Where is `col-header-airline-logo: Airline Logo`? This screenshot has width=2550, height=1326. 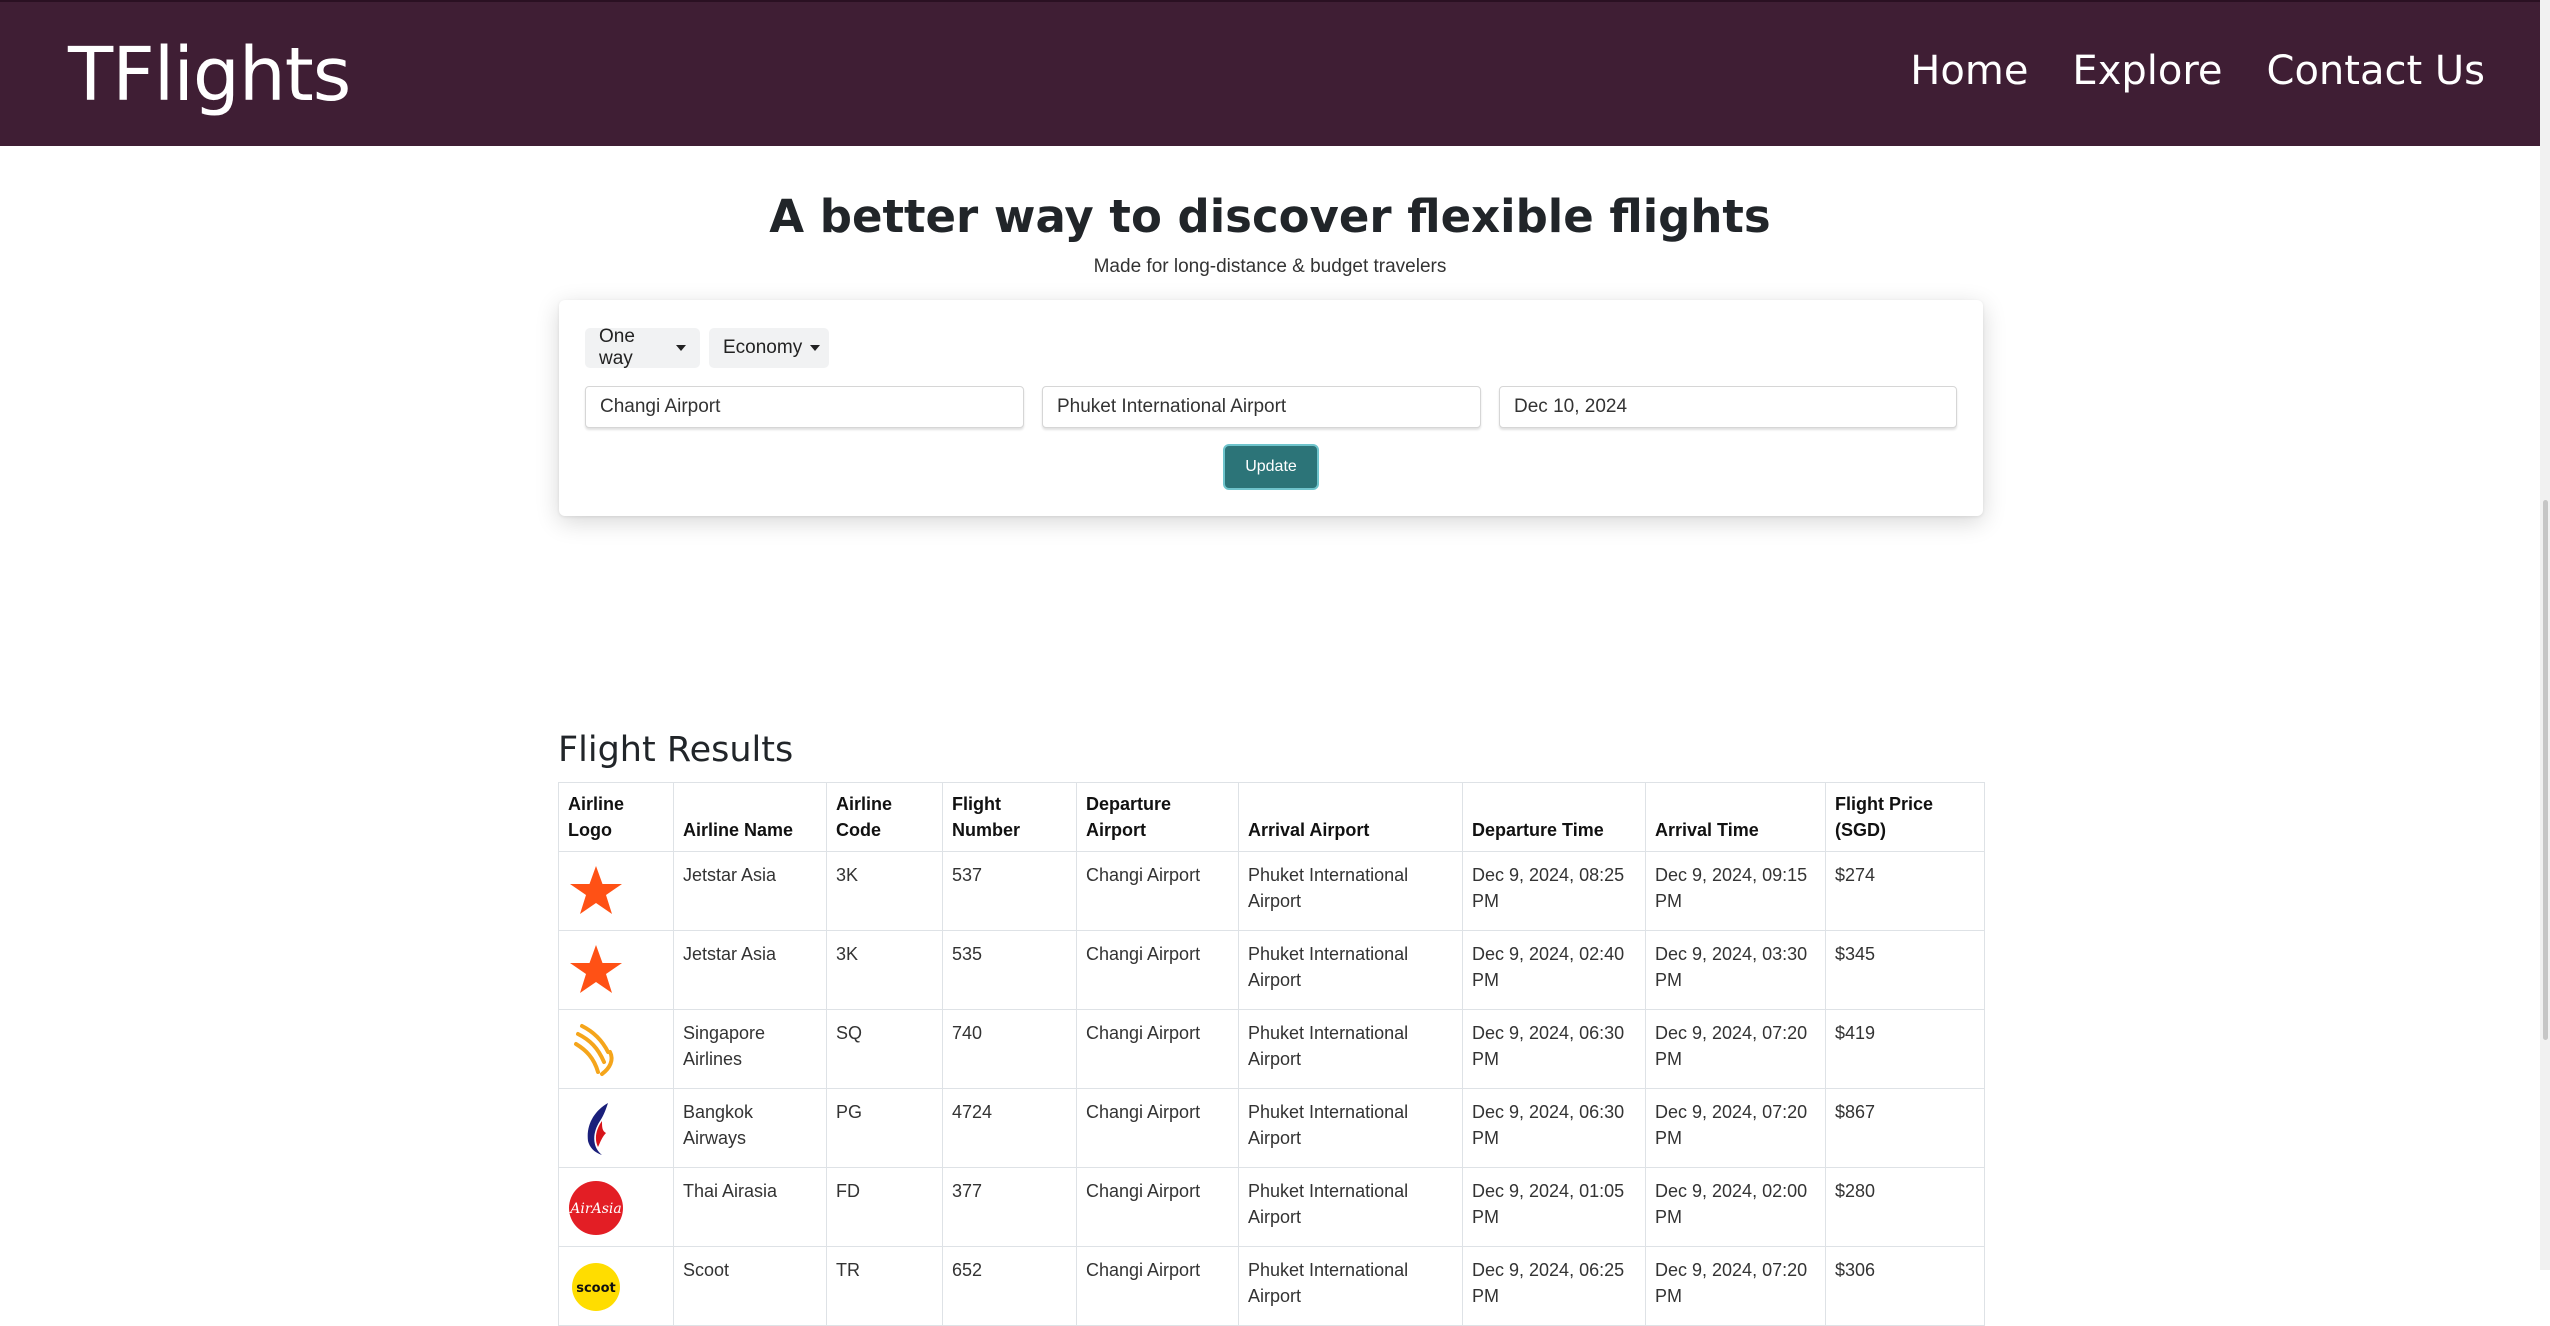 col-header-airline-logo: Airline Logo is located at coordinates (616, 817).